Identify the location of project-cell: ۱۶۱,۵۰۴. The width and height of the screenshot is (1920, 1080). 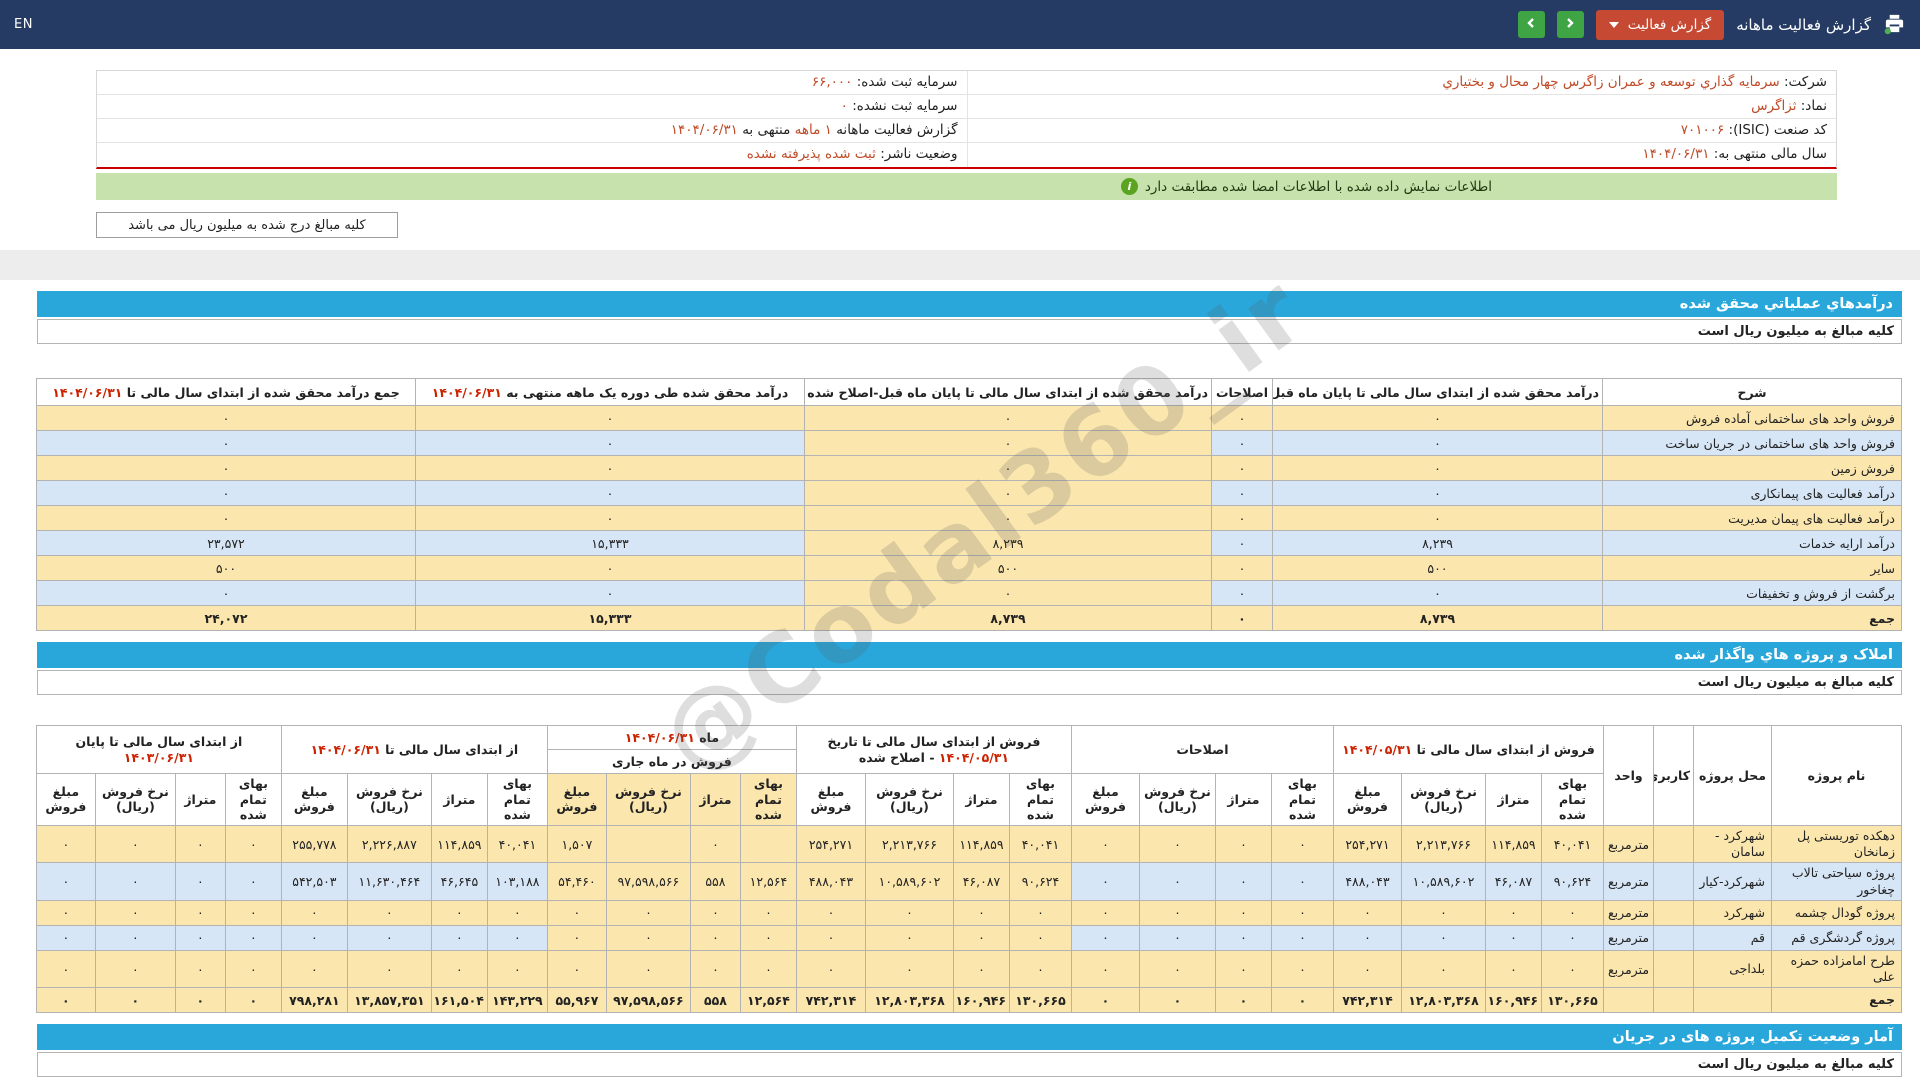
(459, 1000).